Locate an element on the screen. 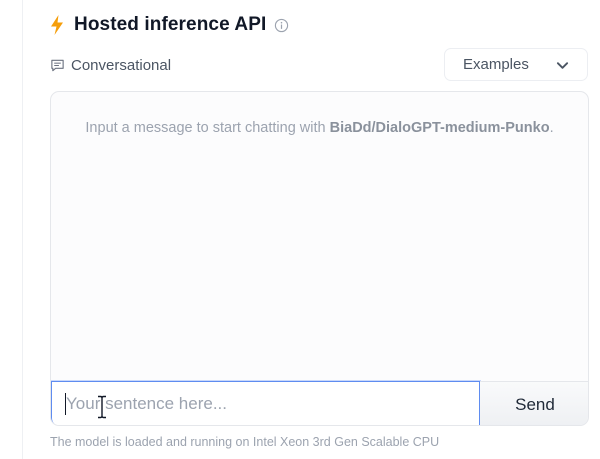 This screenshot has height=459, width=600. model-name: BiaDd/DialoGPT-medium-Punko is located at coordinates (439, 128).